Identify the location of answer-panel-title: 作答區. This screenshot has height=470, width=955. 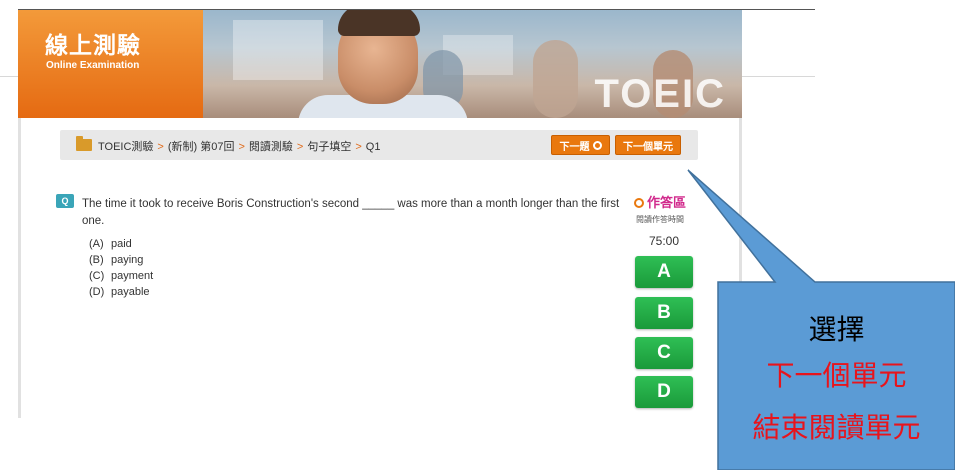
(660, 201).